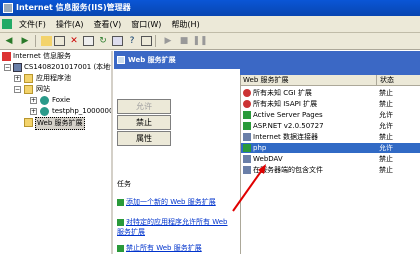 The height and width of the screenshot is (254, 420). What do you see at coordinates (108, 24) in the screenshot?
I see `menu-view: 查看(V)` at bounding box center [108, 24].